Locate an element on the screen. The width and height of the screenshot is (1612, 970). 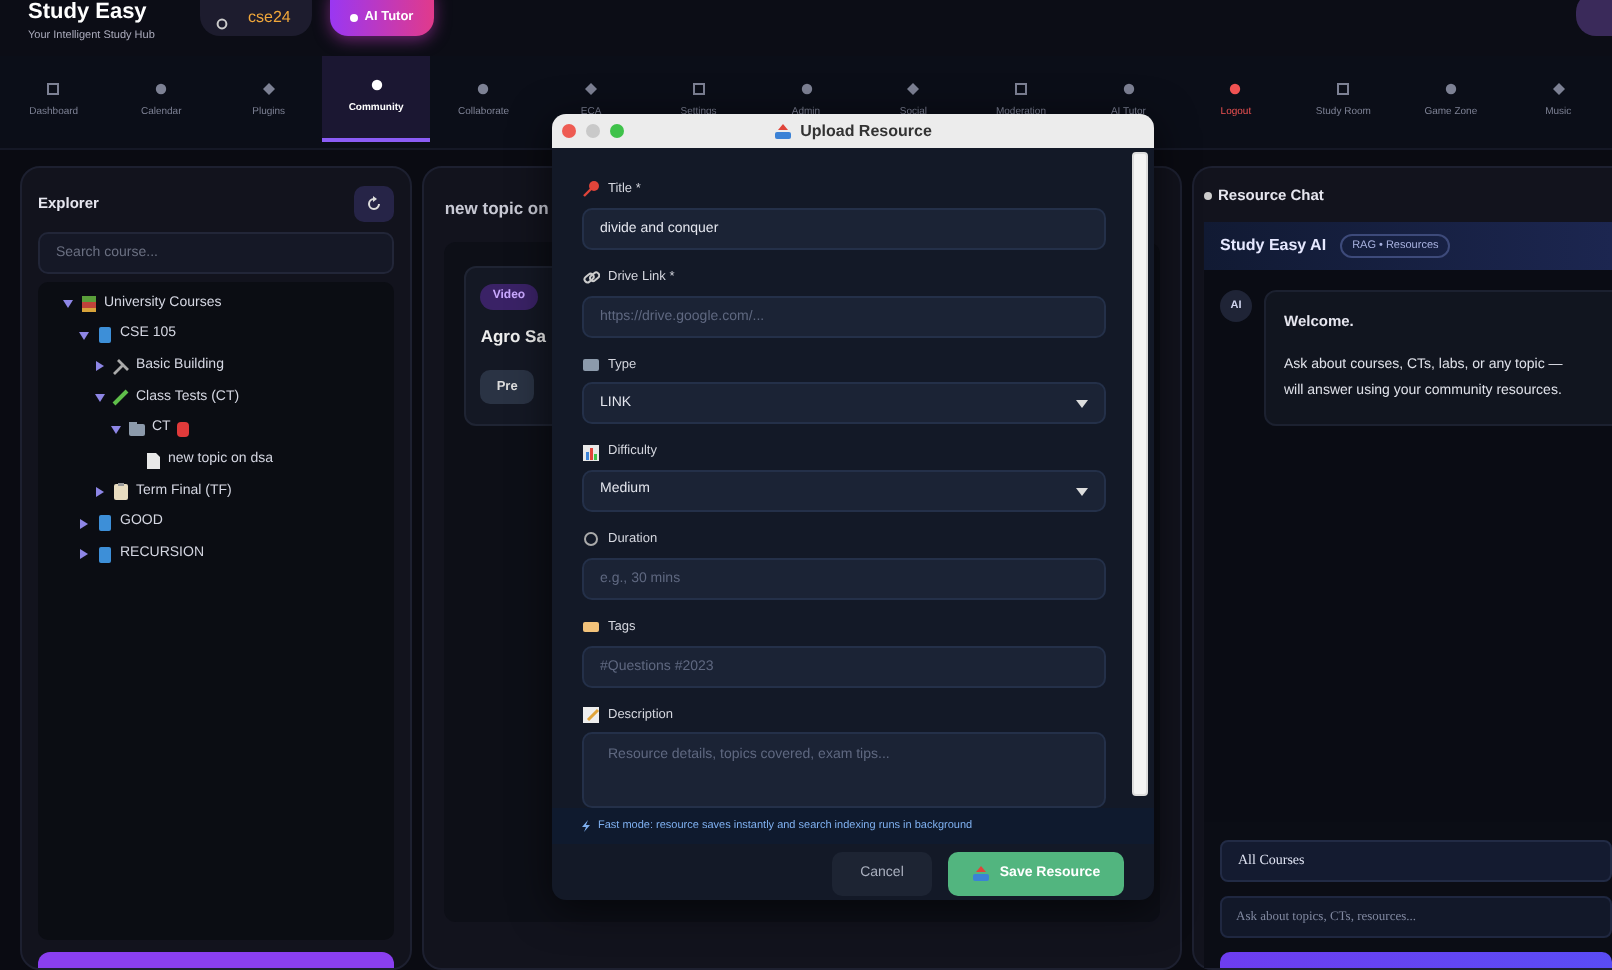
note-icon is located at coordinates (591, 714).